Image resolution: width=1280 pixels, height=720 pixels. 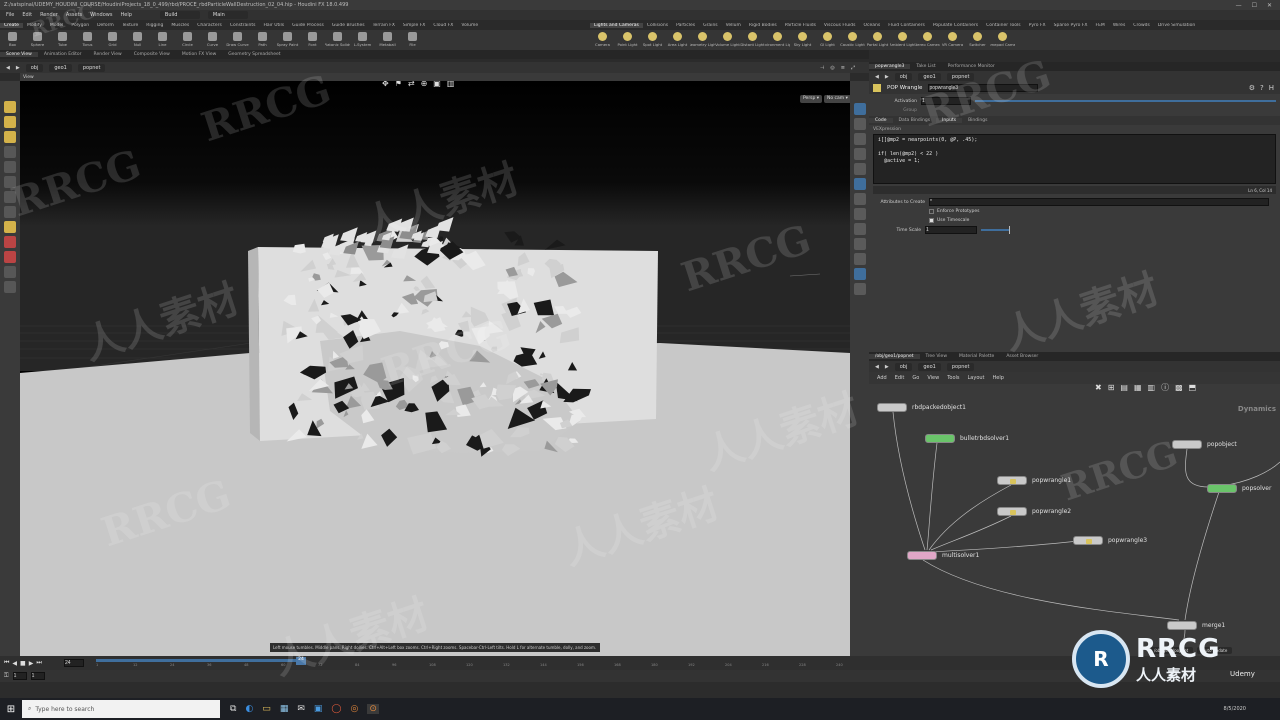 What do you see at coordinates (10, 212) in the screenshot?
I see `render-tool-icon` at bounding box center [10, 212].